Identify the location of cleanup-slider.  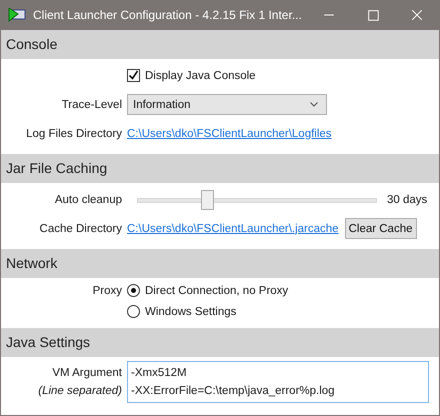
(257, 200).